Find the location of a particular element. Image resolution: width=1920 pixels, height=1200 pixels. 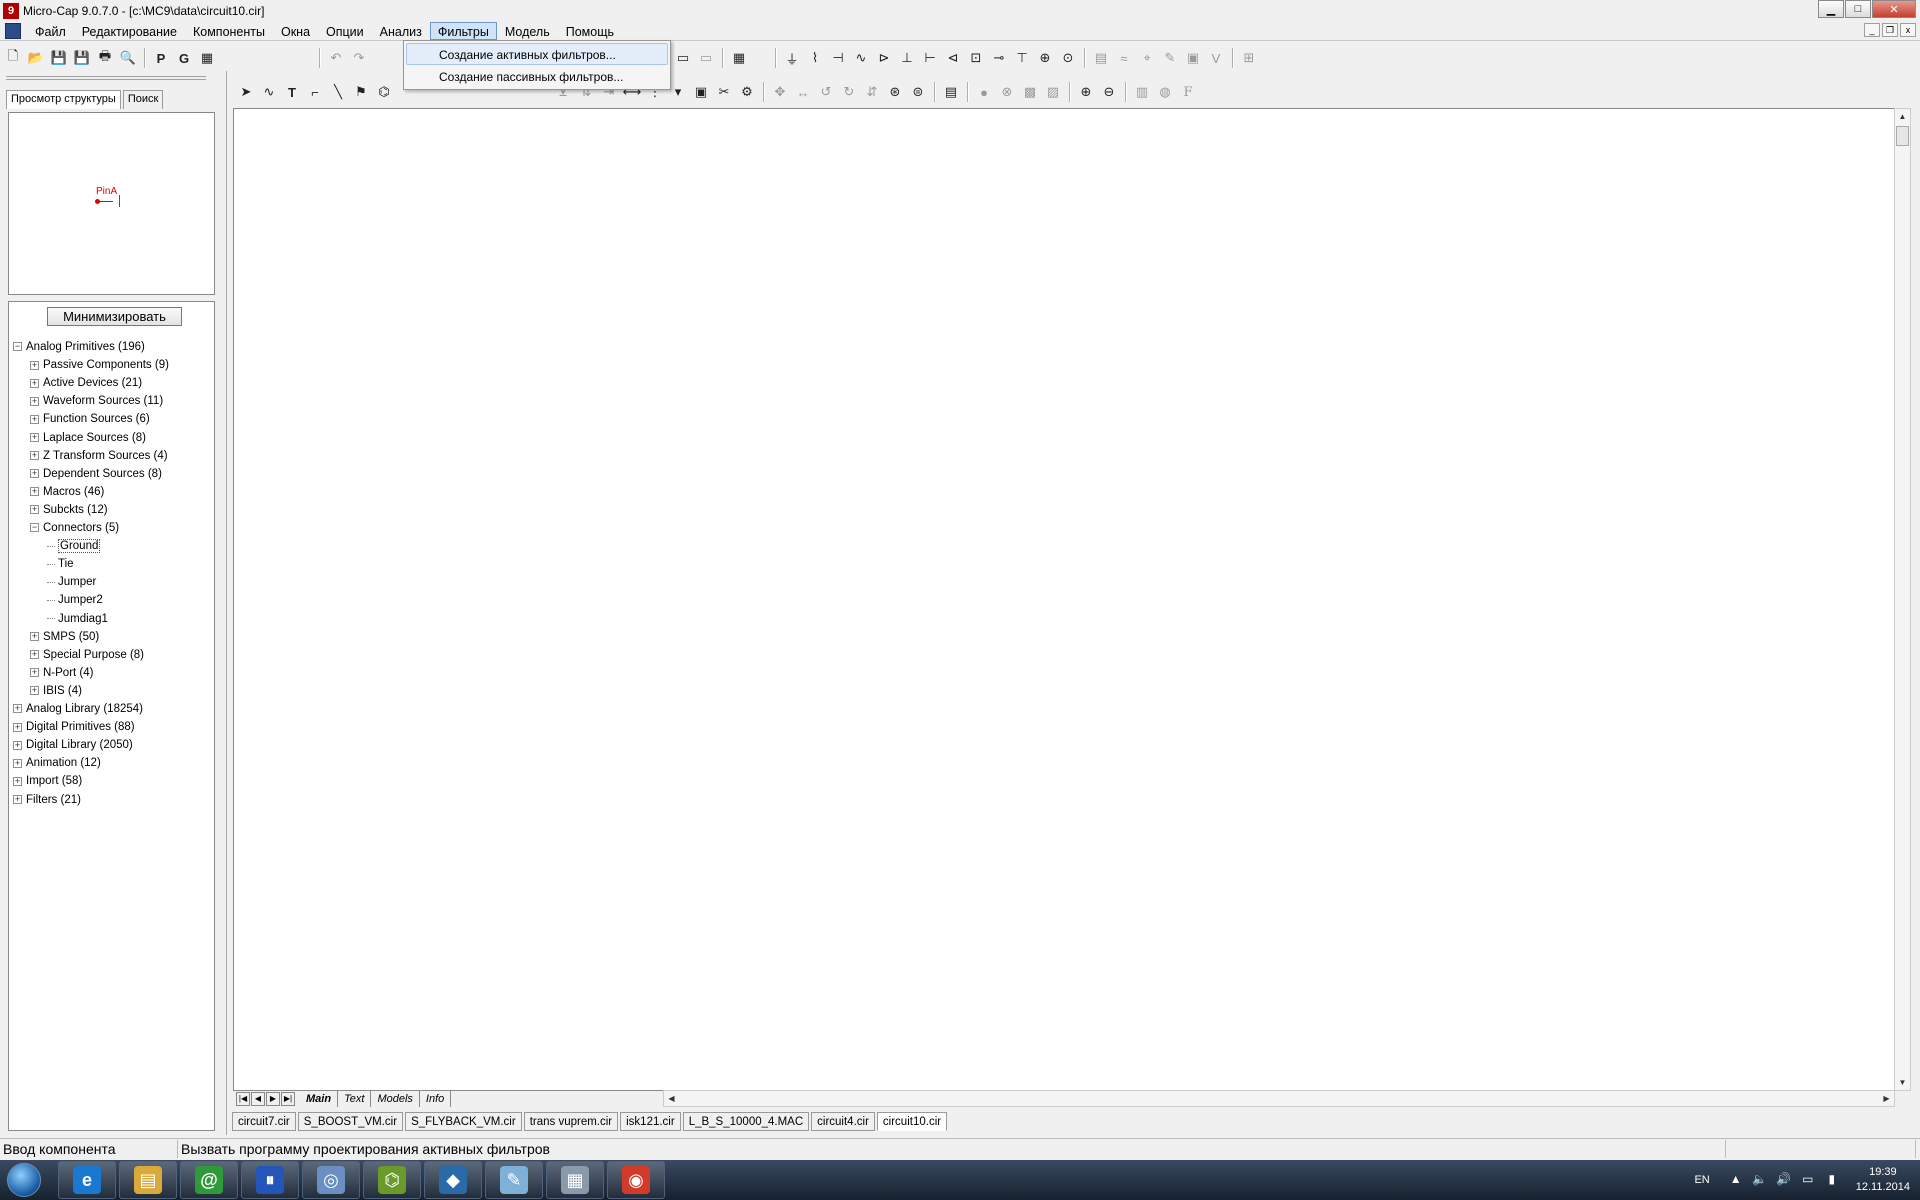

speaker-muted-icon: 🔈 is located at coordinates (1760, 1180).